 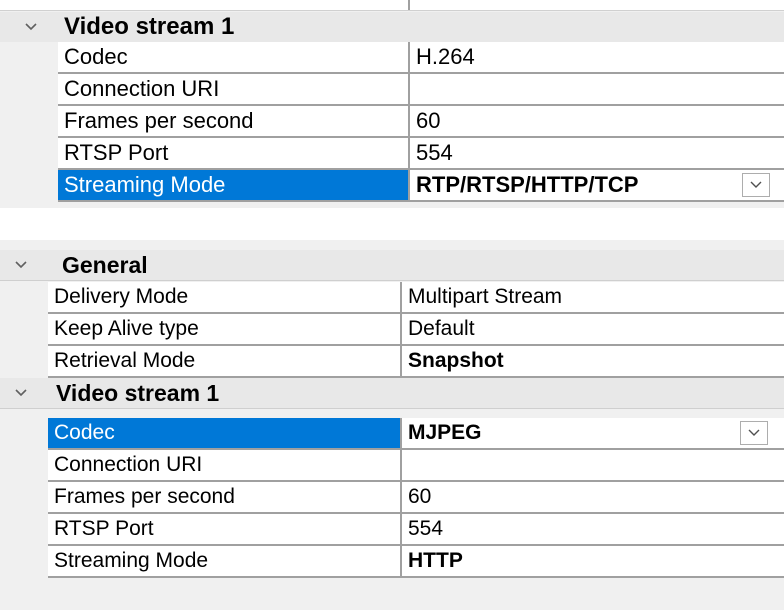 I want to click on property-row-streaming-mode: Streaming Mode HTTP, so click(x=392, y=562).